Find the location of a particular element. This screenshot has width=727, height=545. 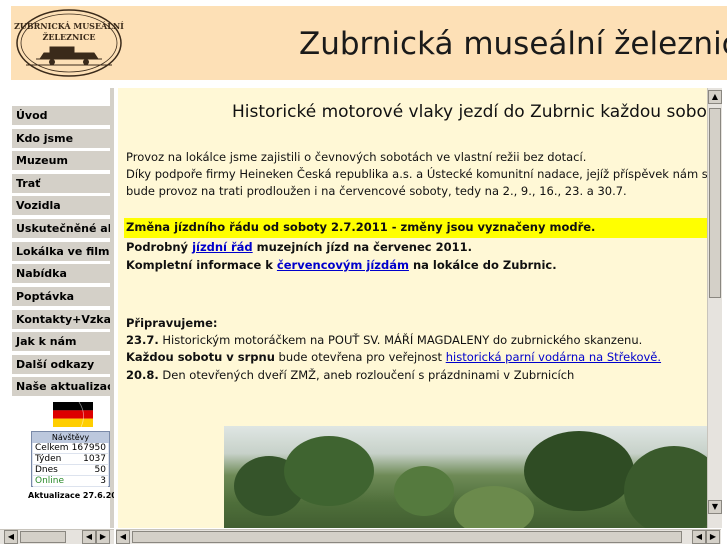

timetable-suffix: muzejních jízd na červenec 2011. is located at coordinates (362, 247).